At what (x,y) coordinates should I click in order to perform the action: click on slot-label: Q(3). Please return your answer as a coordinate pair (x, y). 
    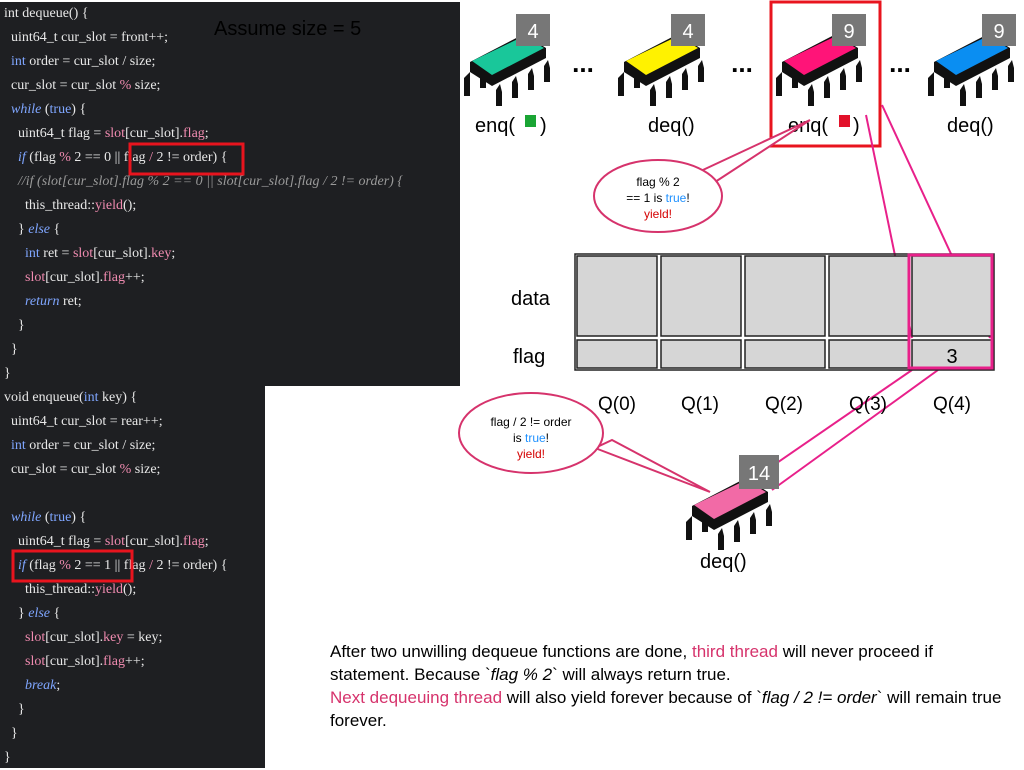
    Looking at the image, I should click on (868, 404).